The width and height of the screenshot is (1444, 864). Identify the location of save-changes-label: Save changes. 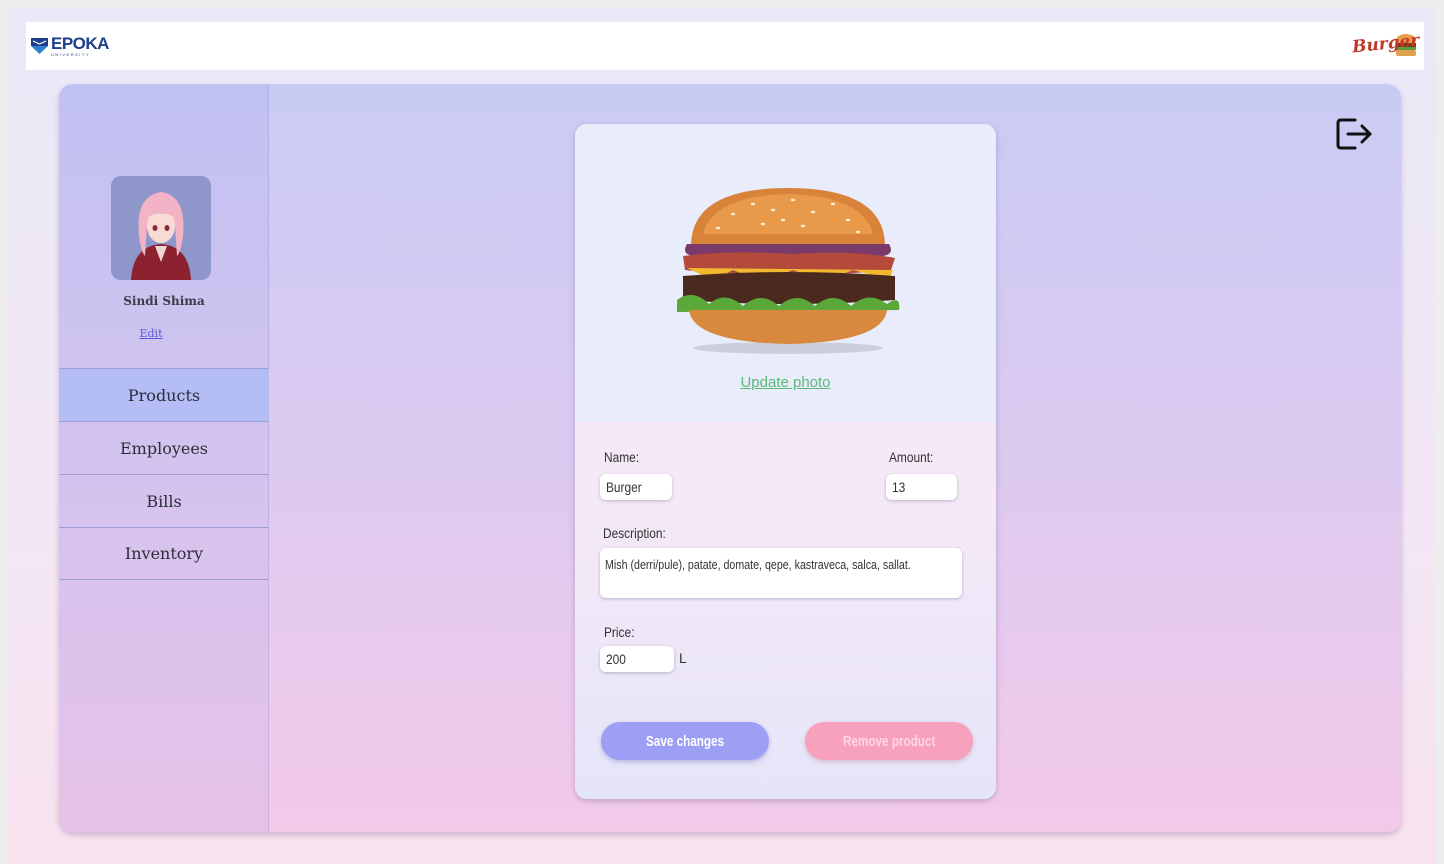
(685, 741).